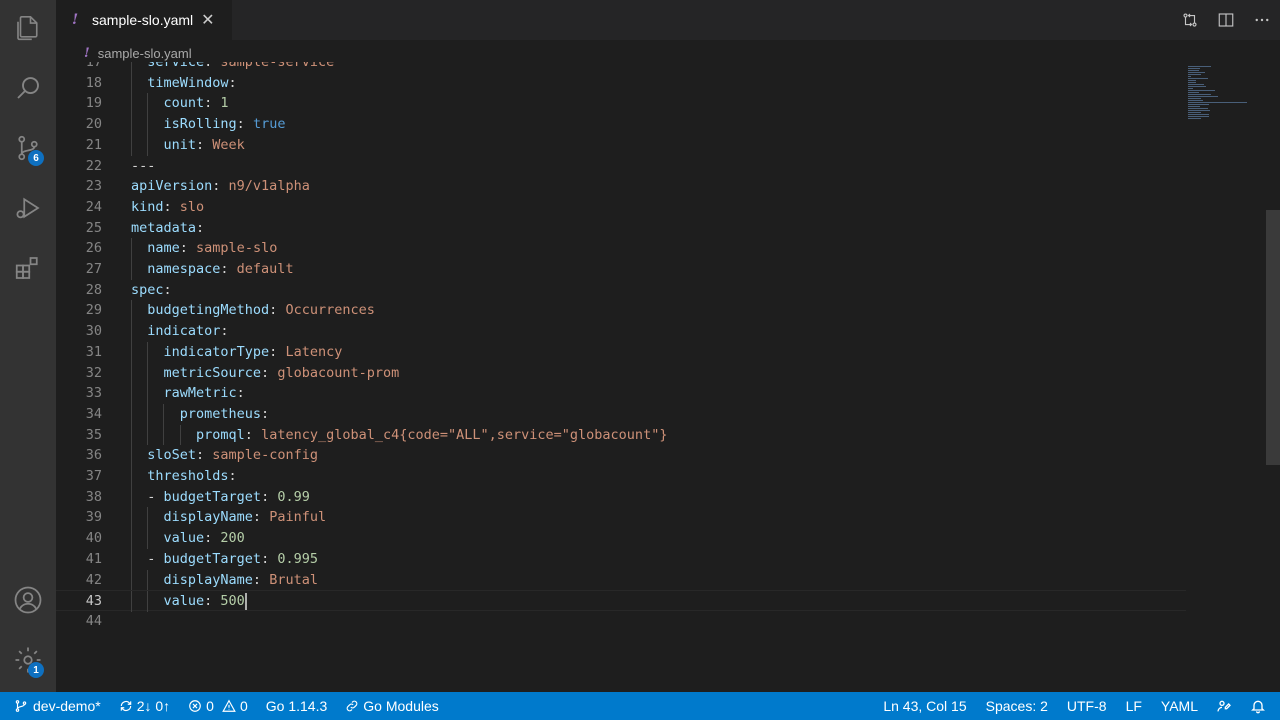 This screenshot has height=720, width=1280. I want to click on line-number: 20, so click(93, 124).